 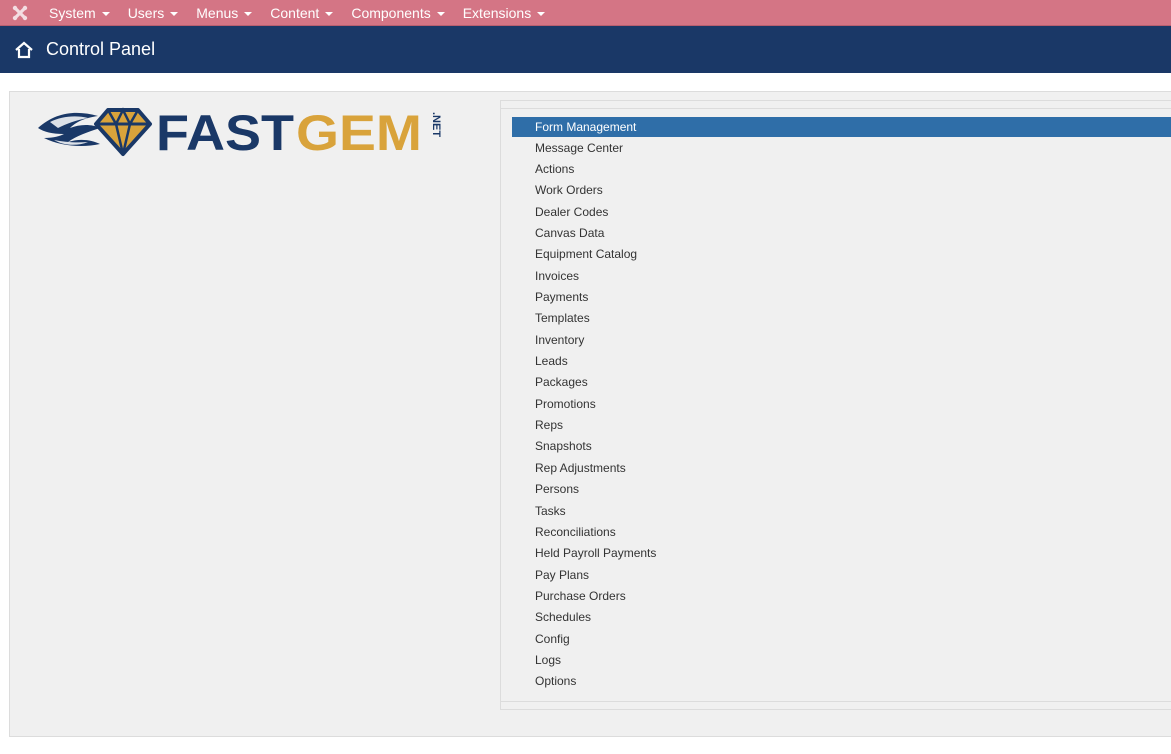 I want to click on menu-components: Components, so click(x=397, y=13).